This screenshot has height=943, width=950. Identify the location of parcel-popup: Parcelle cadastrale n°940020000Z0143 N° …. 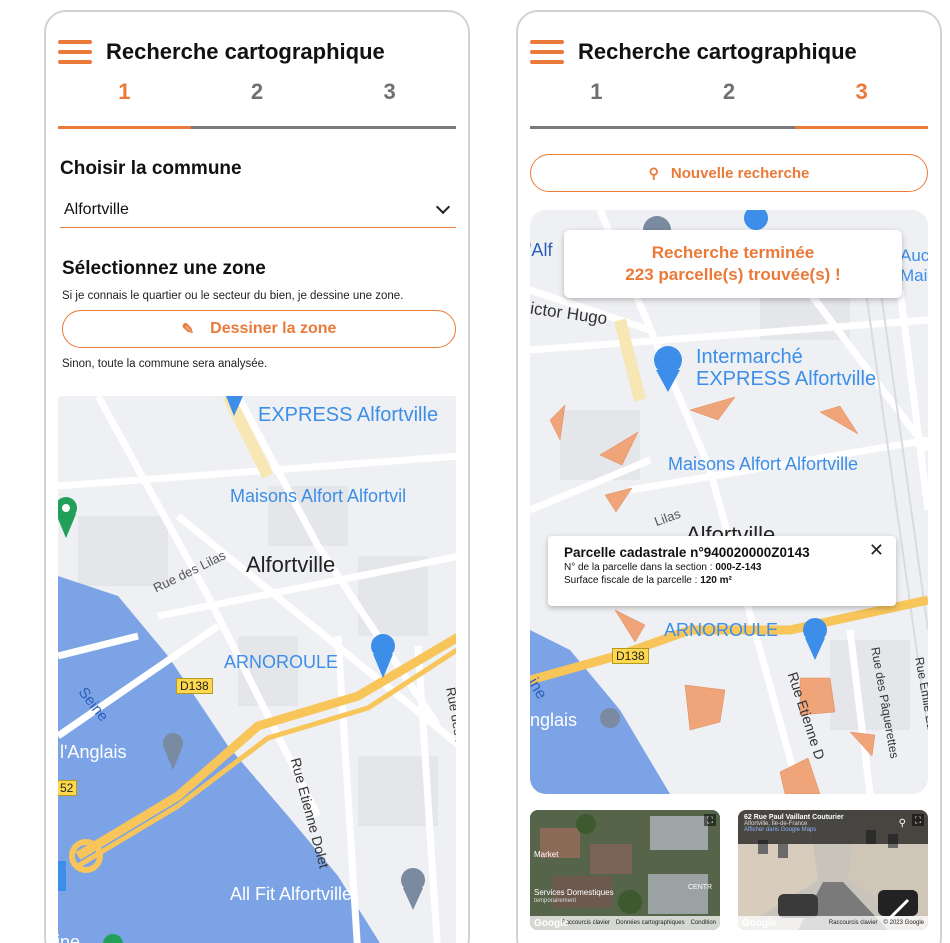
(722, 571).